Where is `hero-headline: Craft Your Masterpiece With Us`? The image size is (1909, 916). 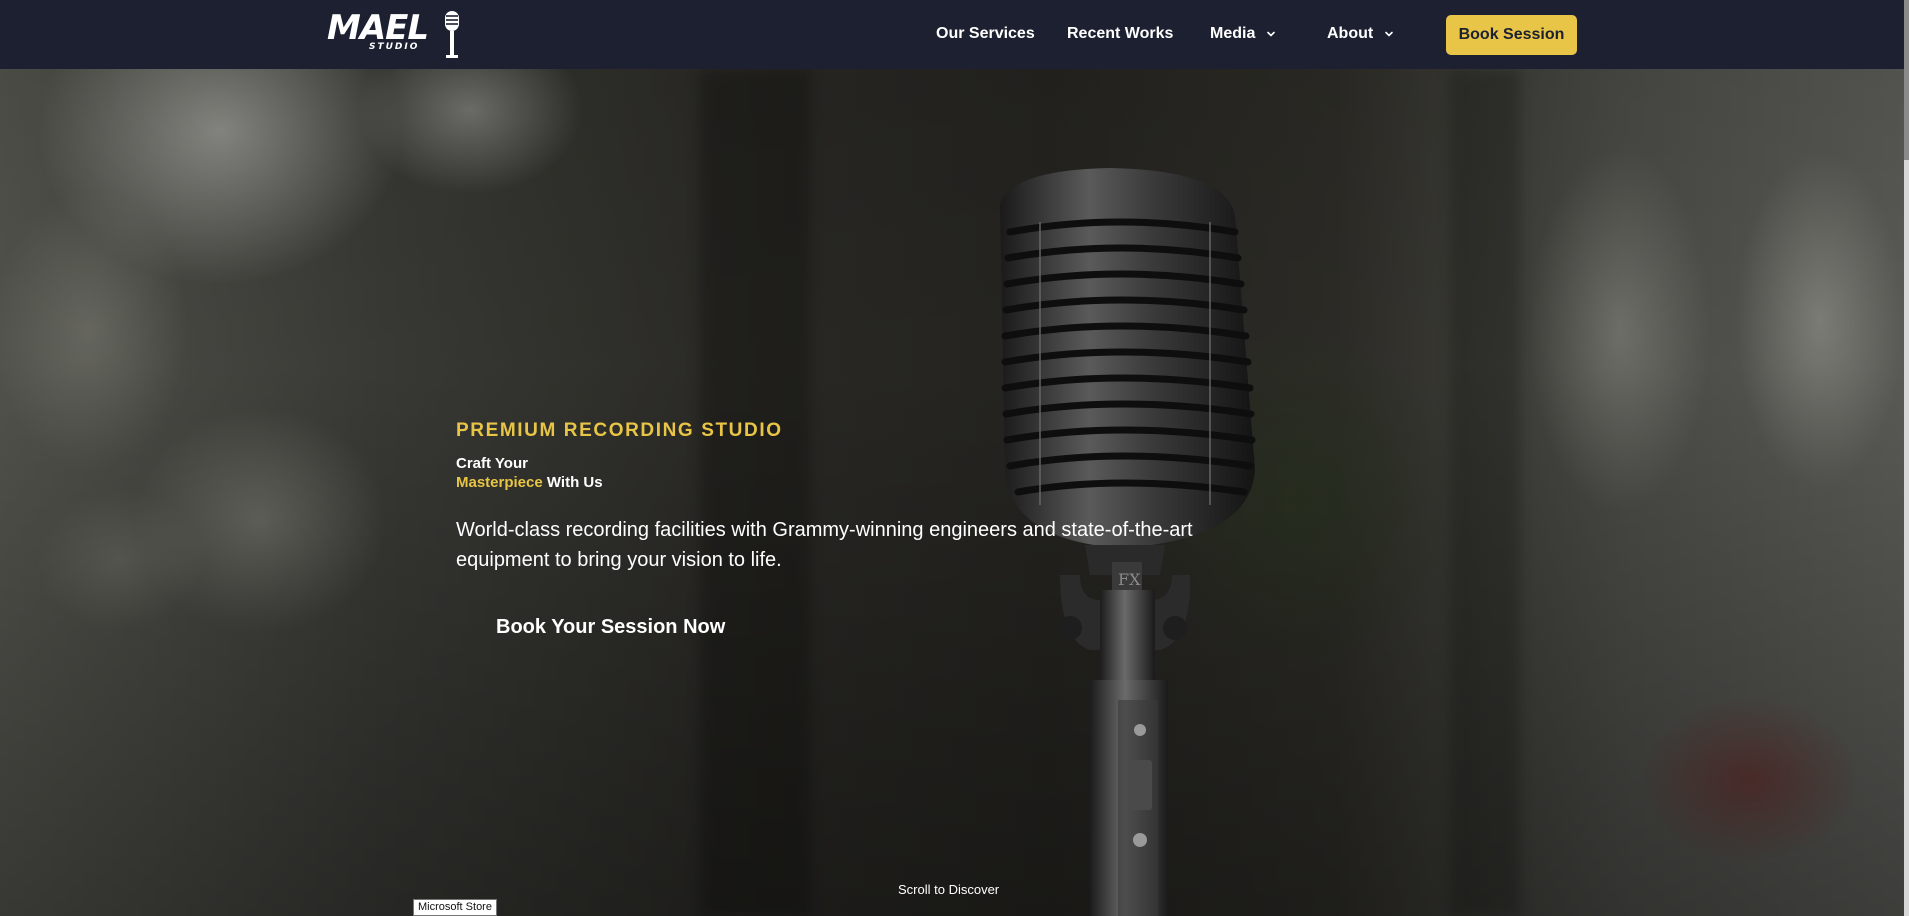
hero-headline: Craft Your Masterpiece With Us is located at coordinates (529, 473).